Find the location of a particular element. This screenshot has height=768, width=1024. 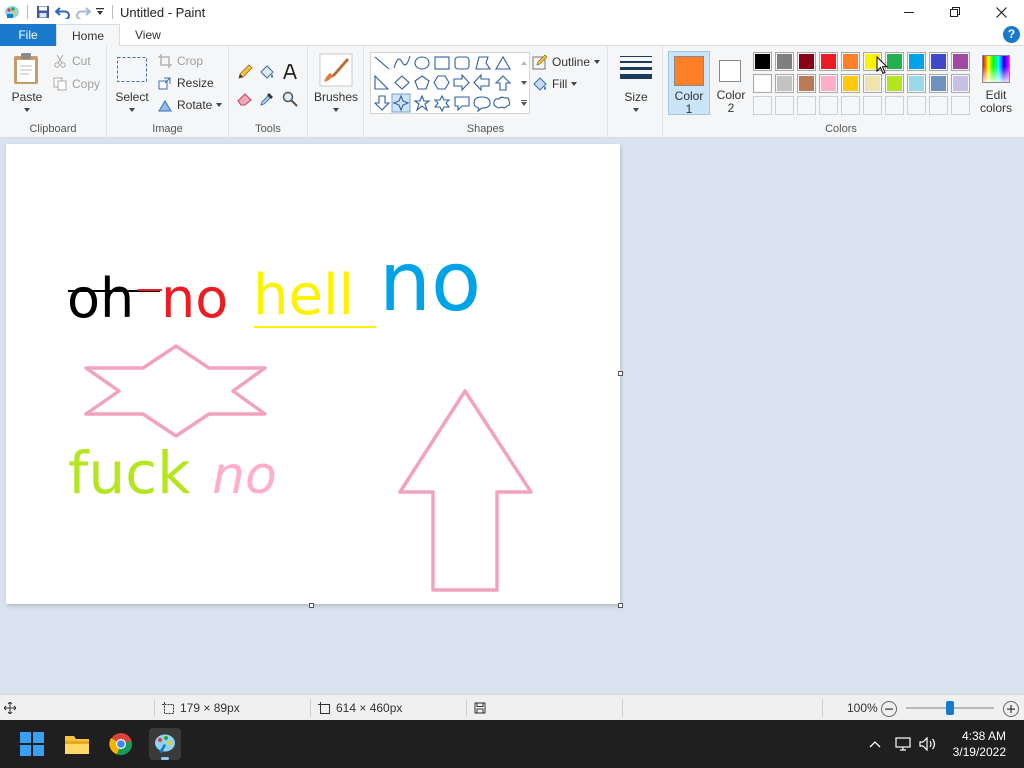

left-arrow-shape-icon is located at coordinates (481, 82).